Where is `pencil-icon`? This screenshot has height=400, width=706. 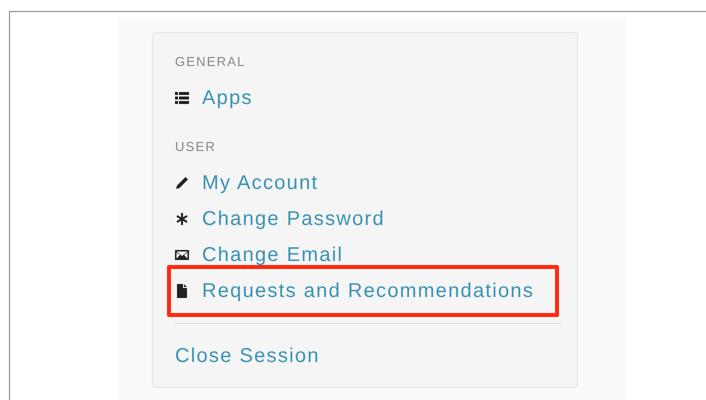
pencil-icon is located at coordinates (182, 183).